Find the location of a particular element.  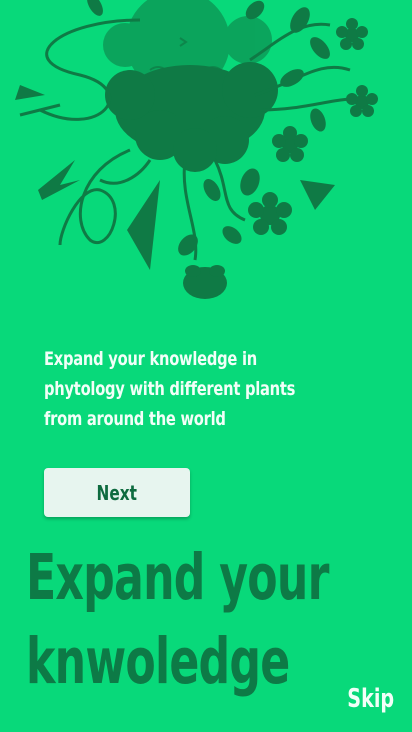

headline-line-2: knwoledge is located at coordinates (158, 661).